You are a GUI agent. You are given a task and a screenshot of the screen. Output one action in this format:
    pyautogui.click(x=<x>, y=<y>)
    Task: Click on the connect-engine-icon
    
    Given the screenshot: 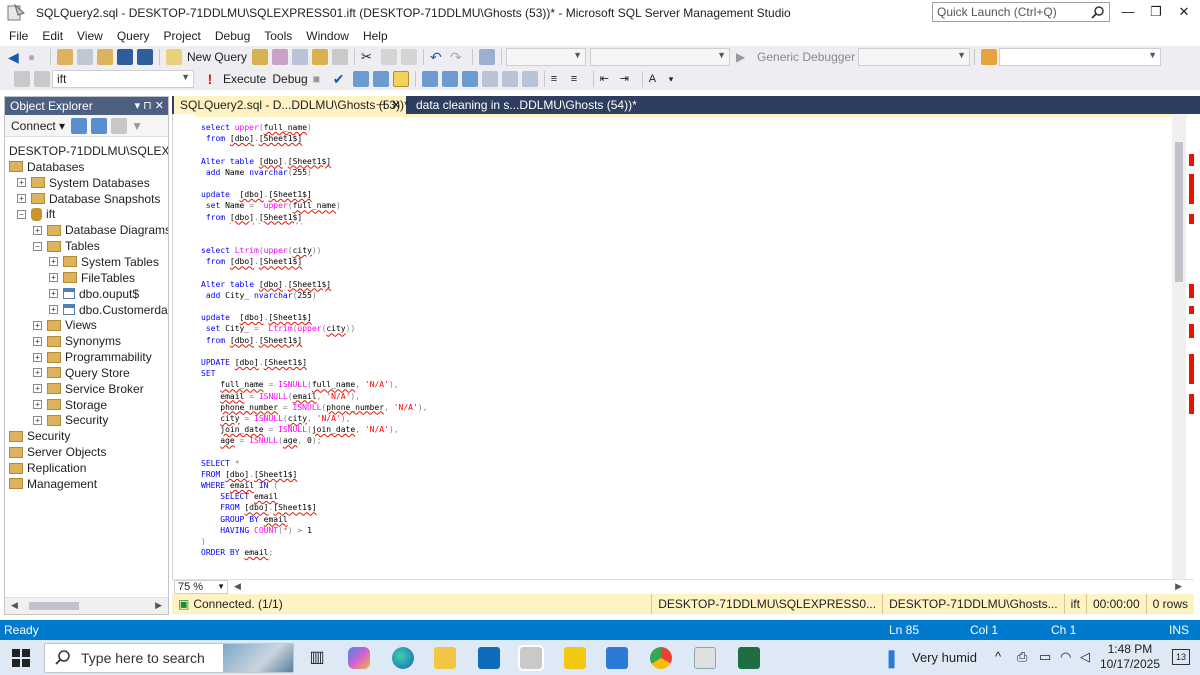 What is the action you would take?
    pyautogui.click(x=79, y=125)
    